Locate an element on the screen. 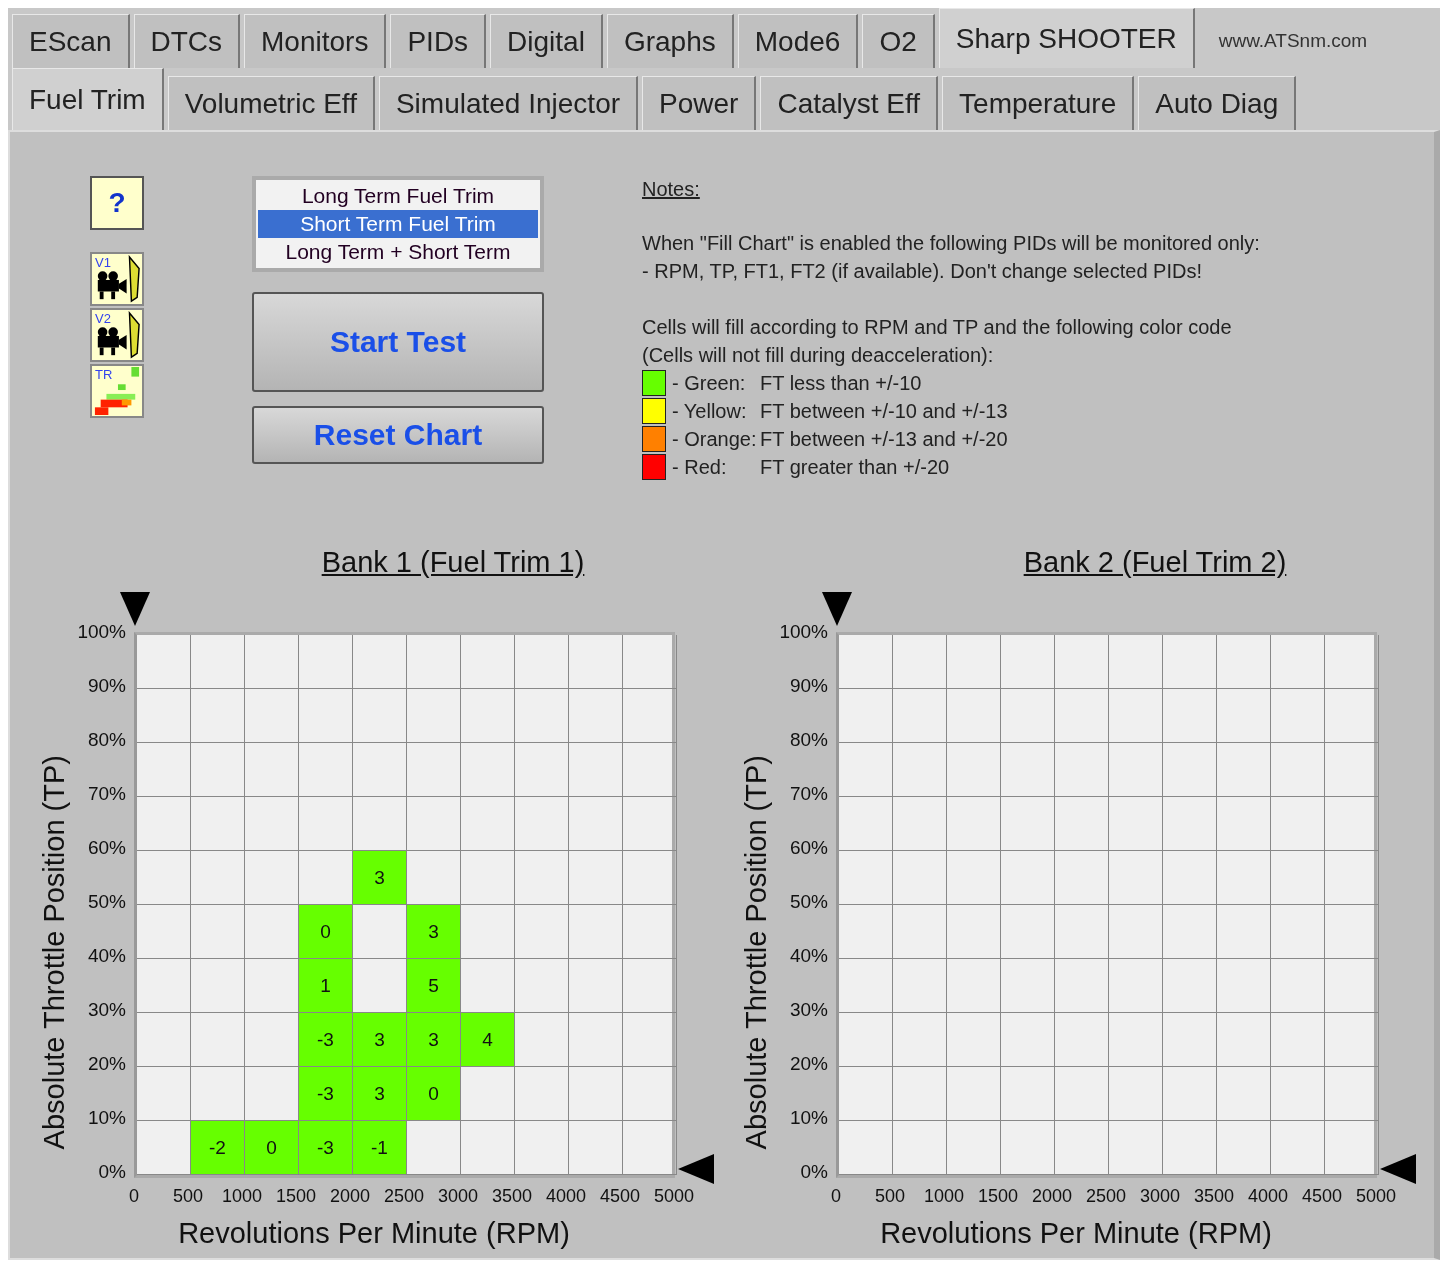 Image resolution: width=1450 pixels, height=1278 pixels. tab: Sharp SHOOTER is located at coordinates (1066, 38).